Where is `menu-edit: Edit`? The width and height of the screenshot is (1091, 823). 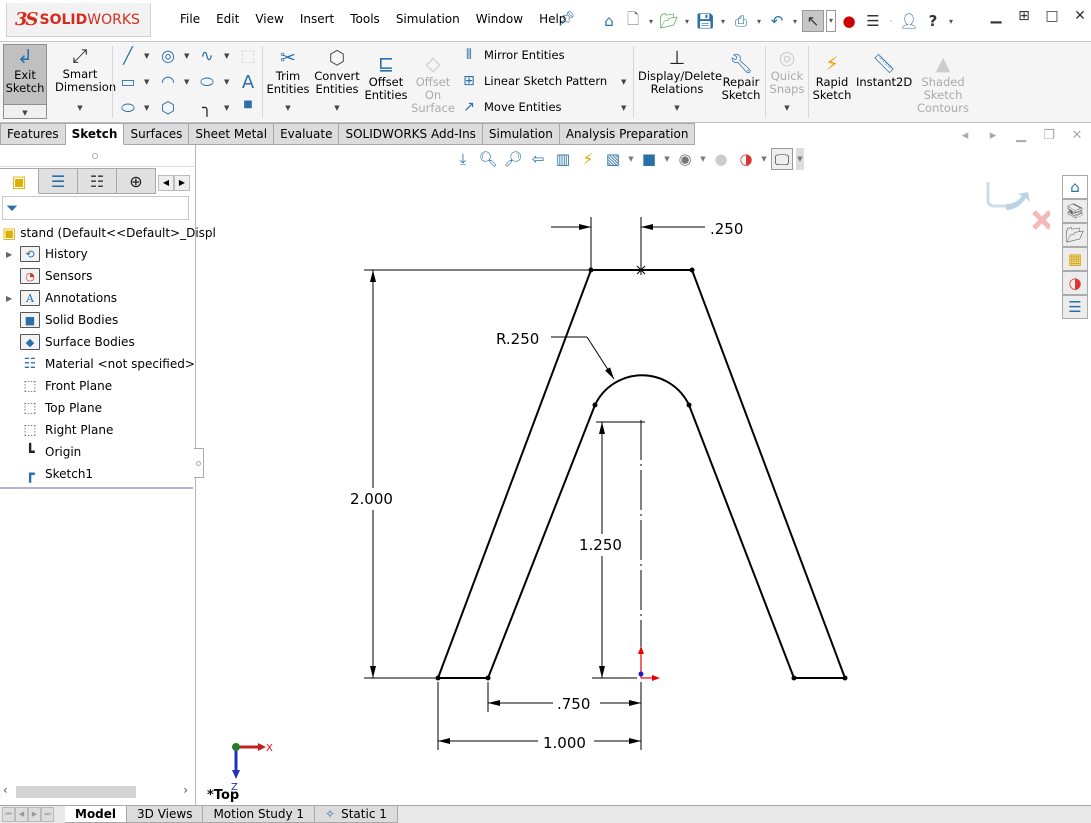
menu-edit: Edit is located at coordinates (227, 19).